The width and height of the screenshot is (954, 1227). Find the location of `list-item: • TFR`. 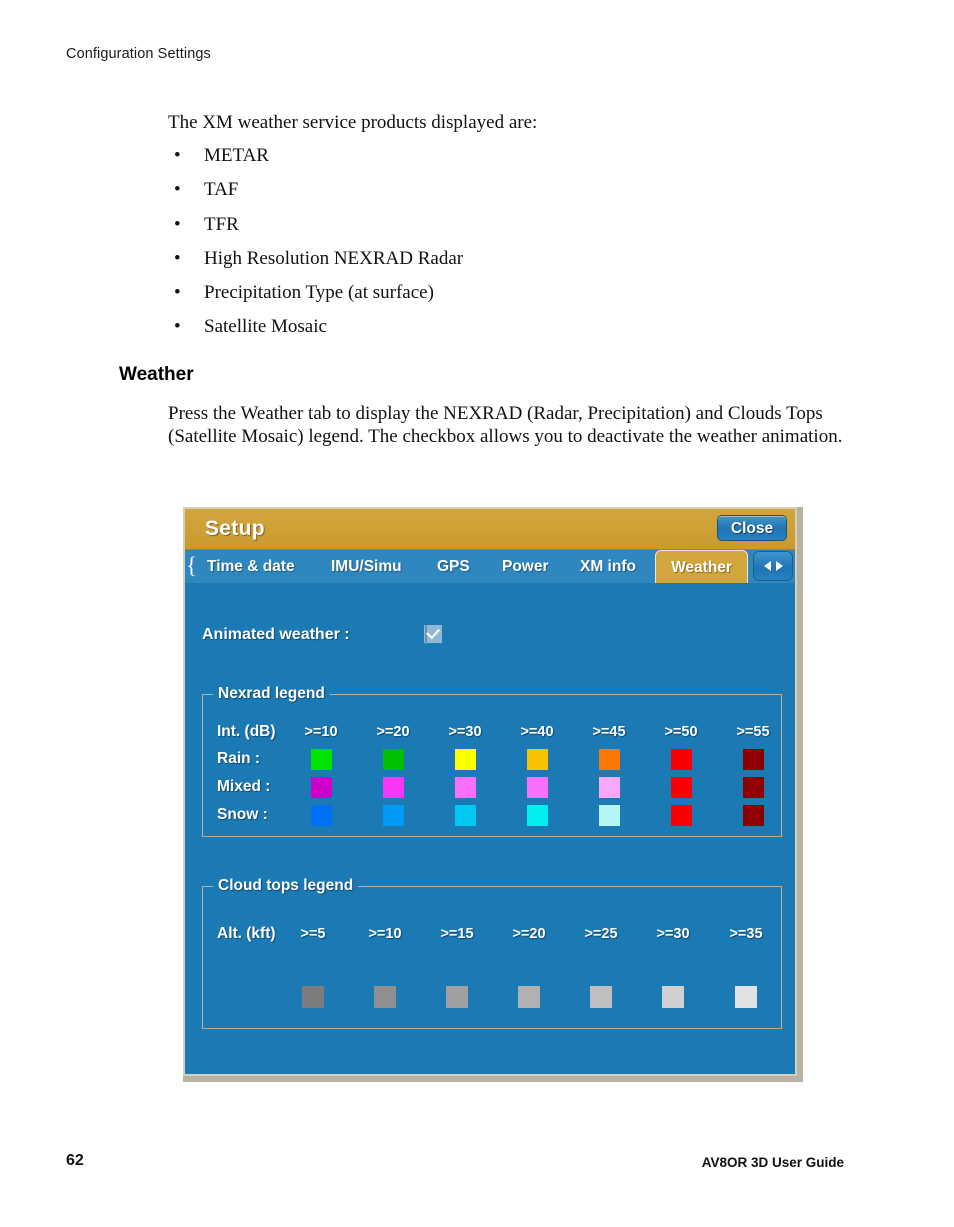

list-item: • TFR is located at coordinates (468, 232).